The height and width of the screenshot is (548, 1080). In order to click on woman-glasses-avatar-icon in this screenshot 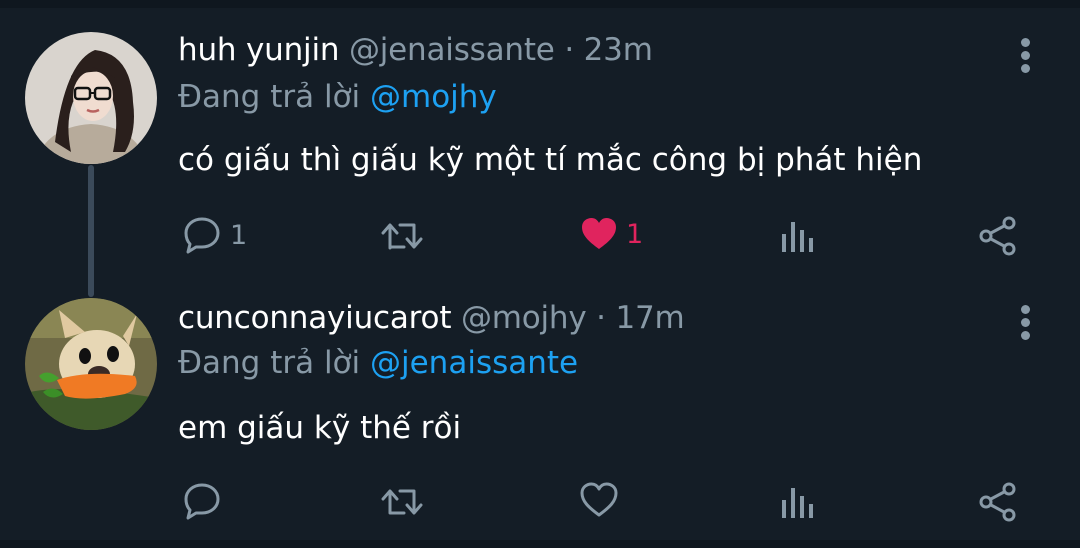, I will do `click(91, 98)`.